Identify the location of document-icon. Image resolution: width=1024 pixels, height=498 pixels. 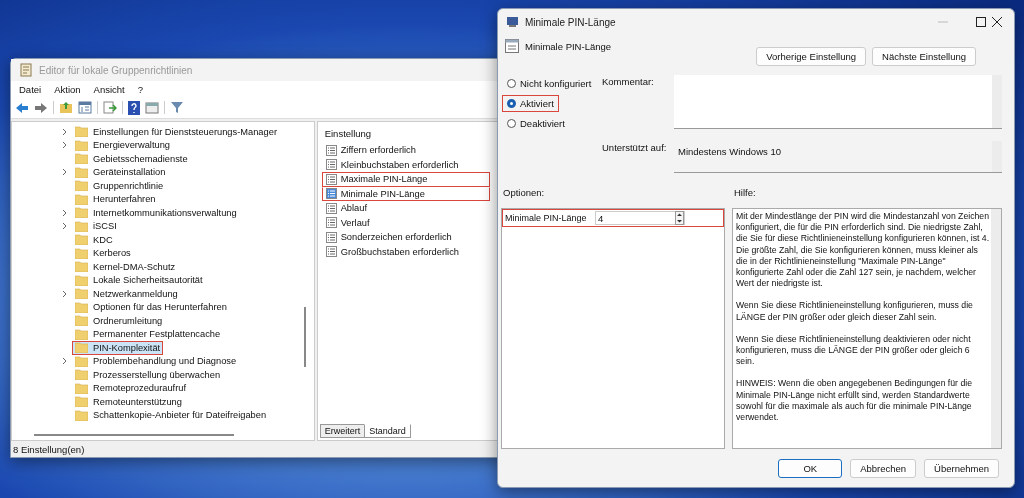
(26, 70).